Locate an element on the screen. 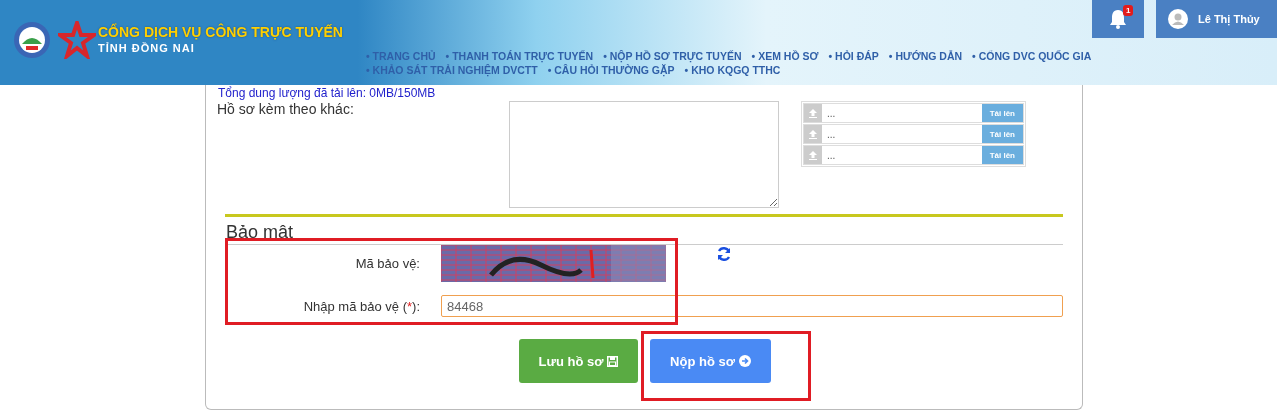 Image resolution: width=1277 pixels, height=420 pixels. notification-count: 1 is located at coordinates (1128, 10).